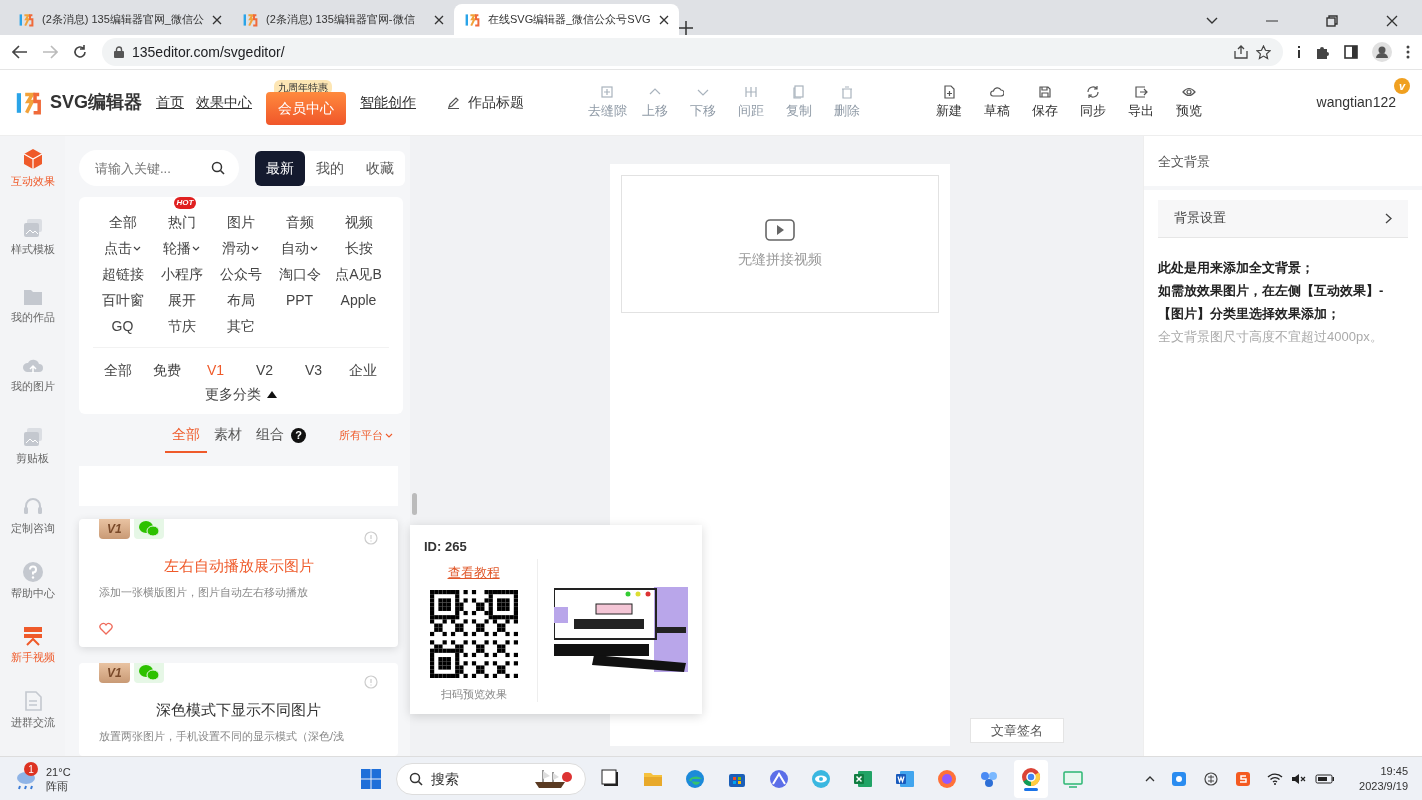 The image size is (1422, 800). Describe the element at coordinates (358, 274) in the screenshot. I see `category-link: 点A见B` at that location.